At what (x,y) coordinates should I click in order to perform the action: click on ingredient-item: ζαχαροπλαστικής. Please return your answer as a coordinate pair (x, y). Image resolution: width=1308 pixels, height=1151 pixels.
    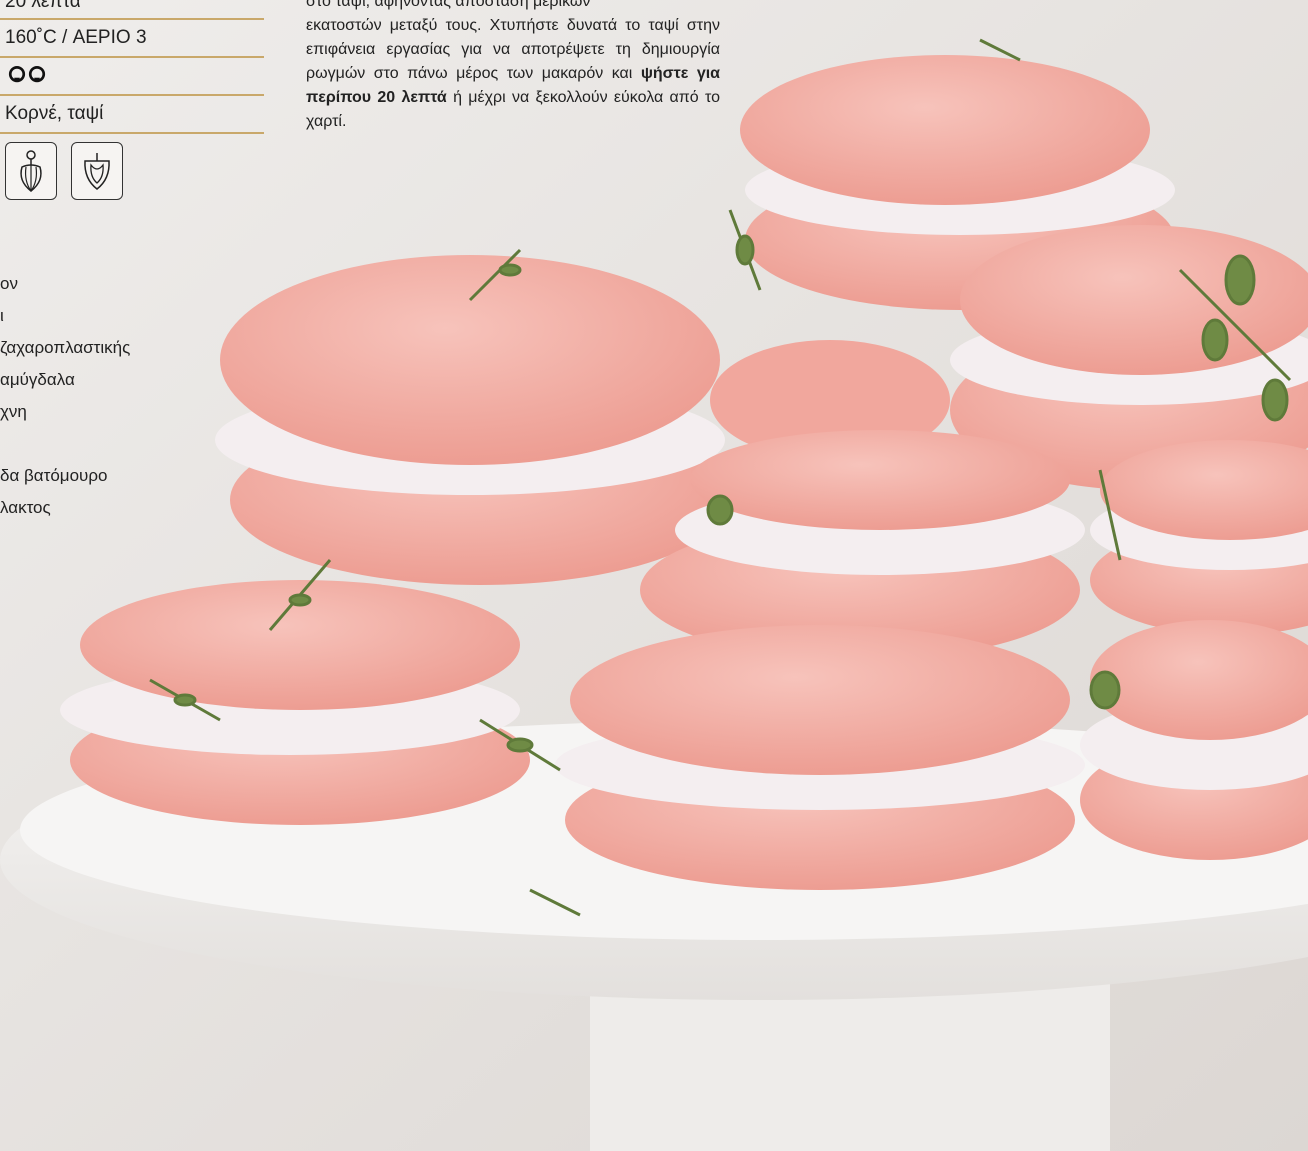
    Looking at the image, I should click on (65, 347).